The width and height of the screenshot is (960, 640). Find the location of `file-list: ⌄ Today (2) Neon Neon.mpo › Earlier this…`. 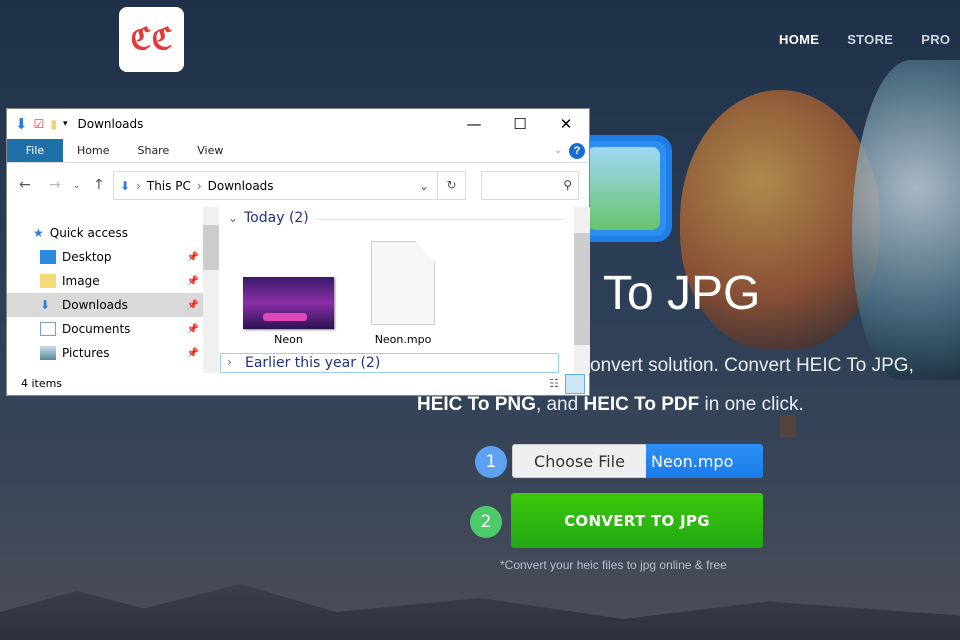

file-list: ⌄ Today (2) Neon Neon.mpo › Earlier this… is located at coordinates (397, 290).